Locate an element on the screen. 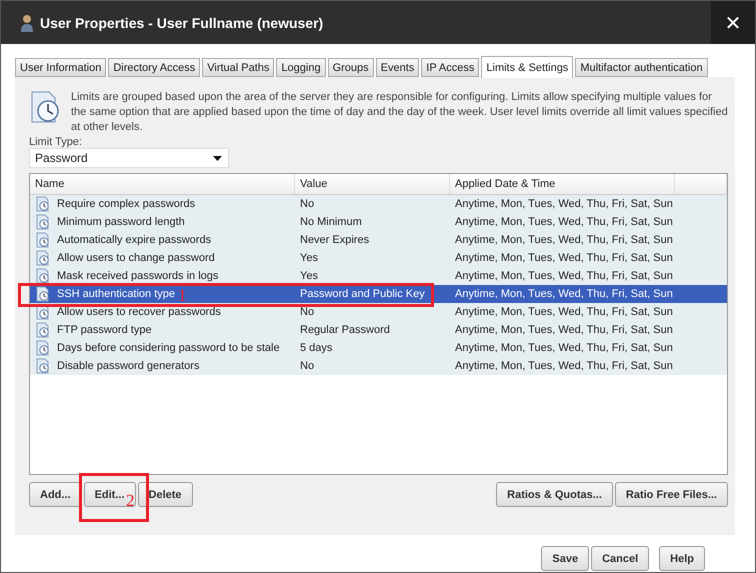 The width and height of the screenshot is (756, 573). tab: Multifactor authentication is located at coordinates (641, 67).